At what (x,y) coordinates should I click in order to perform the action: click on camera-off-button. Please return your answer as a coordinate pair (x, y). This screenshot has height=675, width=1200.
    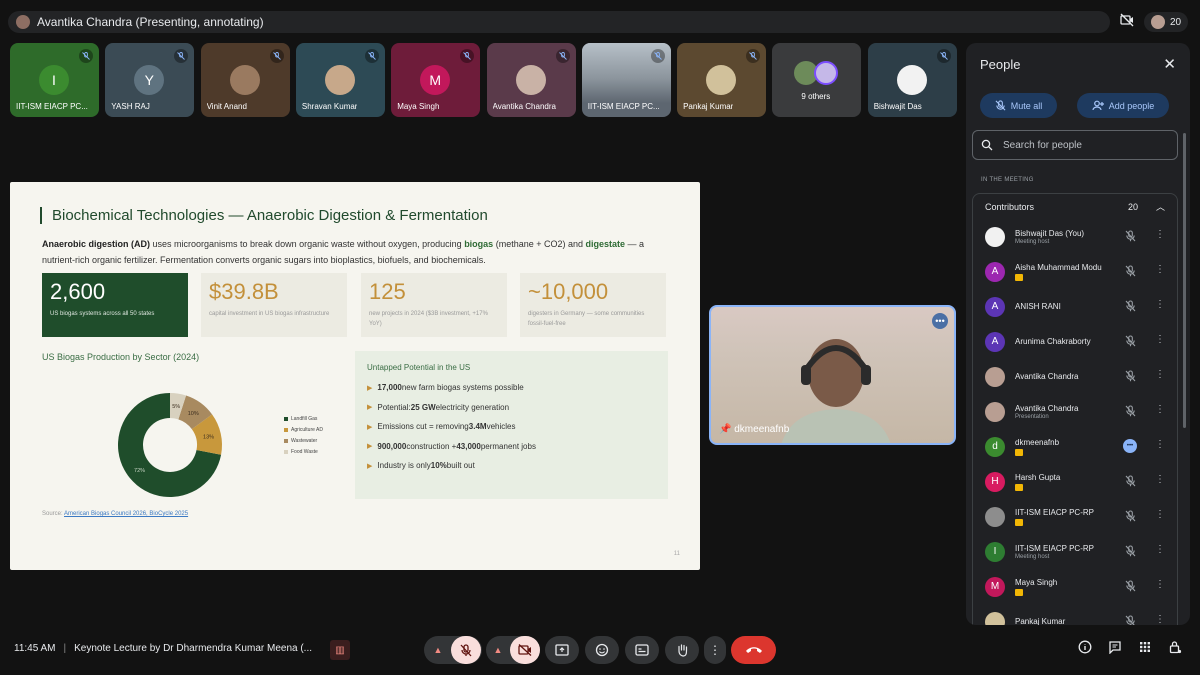
    Looking at the image, I should click on (525, 650).